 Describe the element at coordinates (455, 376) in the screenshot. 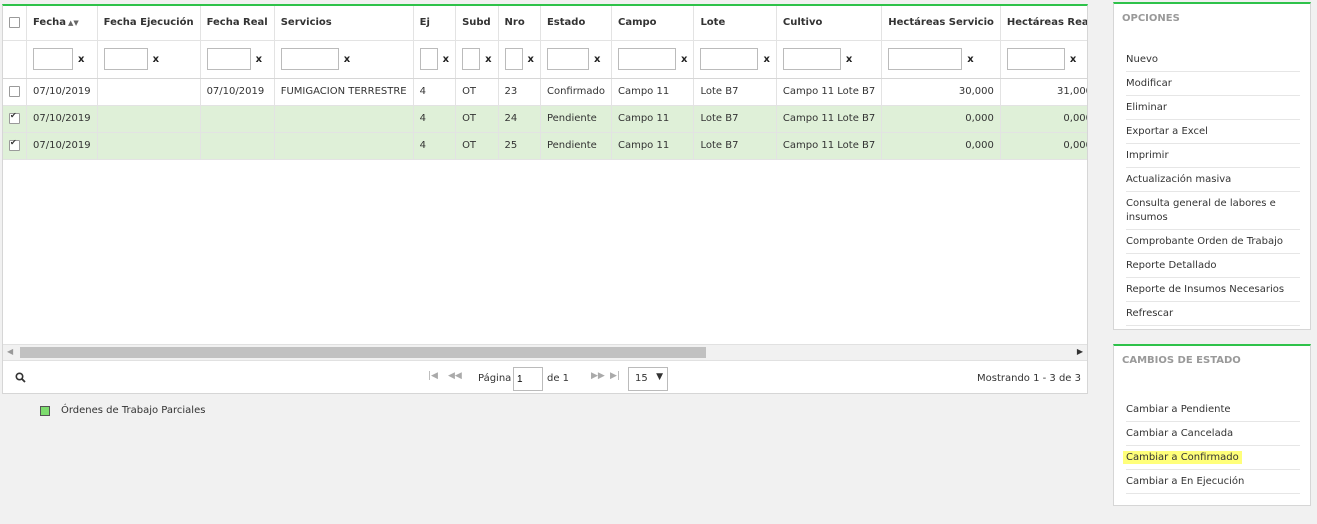

I see `prev-page-icon: ◀◀` at that location.